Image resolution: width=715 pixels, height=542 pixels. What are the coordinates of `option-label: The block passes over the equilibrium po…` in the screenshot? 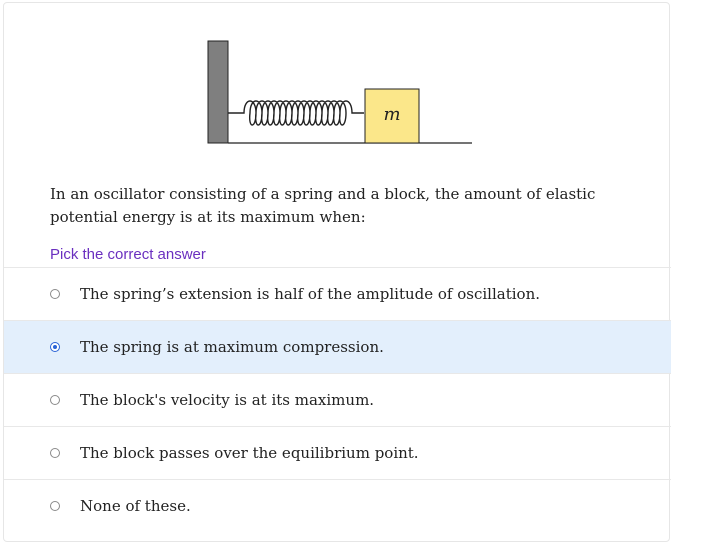 It's located at (249, 453).